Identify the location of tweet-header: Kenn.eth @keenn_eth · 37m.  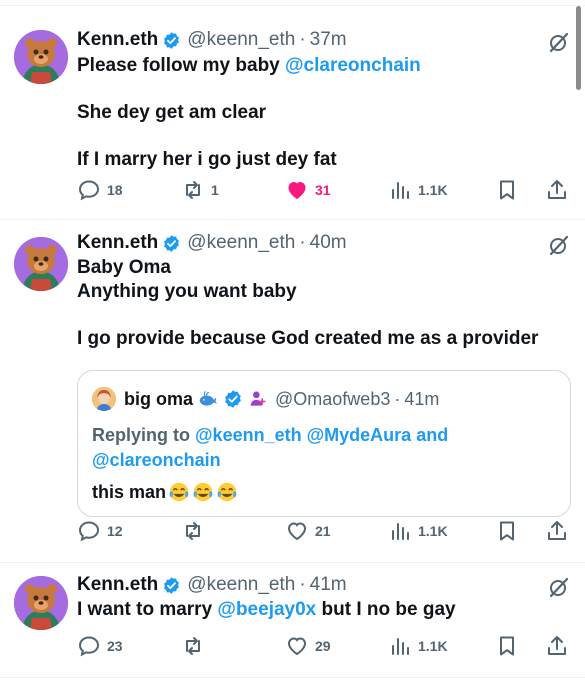
(324, 40).